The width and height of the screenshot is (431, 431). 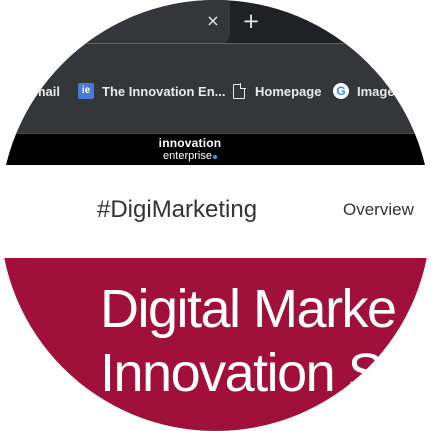 I want to click on logo-text-bottom-label: enterprise, so click(x=187, y=156).